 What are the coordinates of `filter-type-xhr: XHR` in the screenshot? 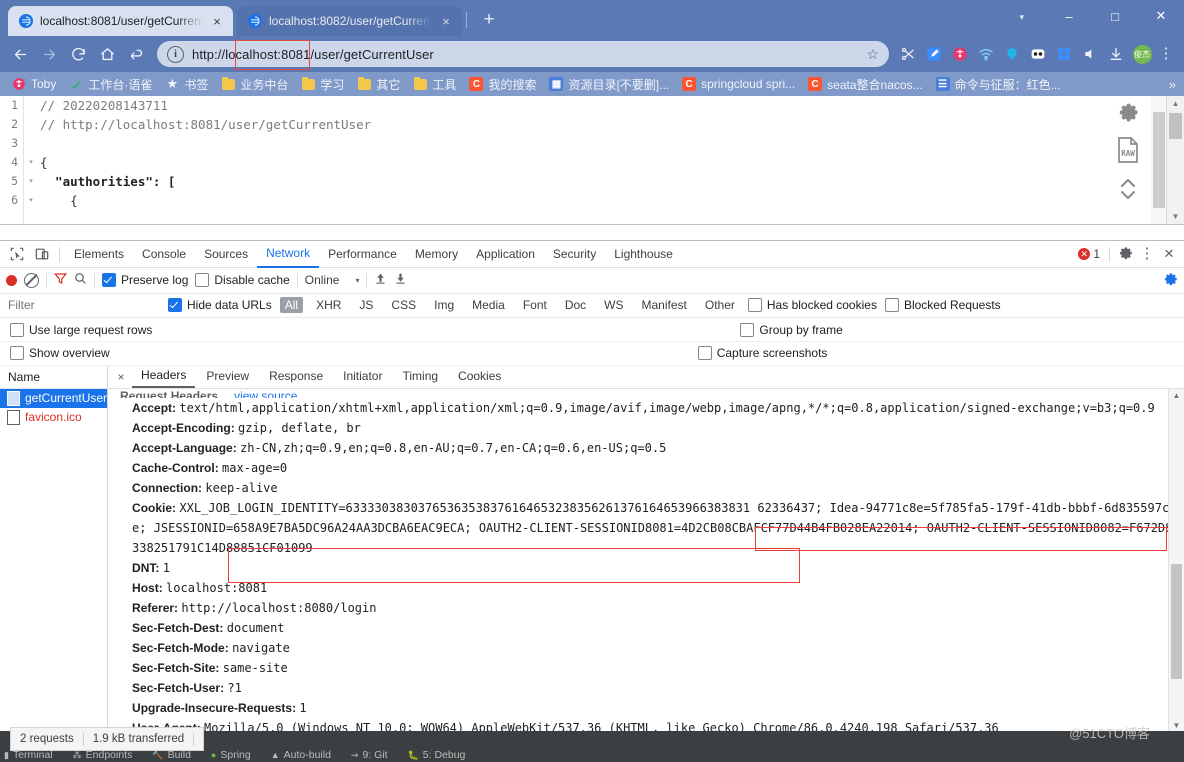 It's located at (328, 305).